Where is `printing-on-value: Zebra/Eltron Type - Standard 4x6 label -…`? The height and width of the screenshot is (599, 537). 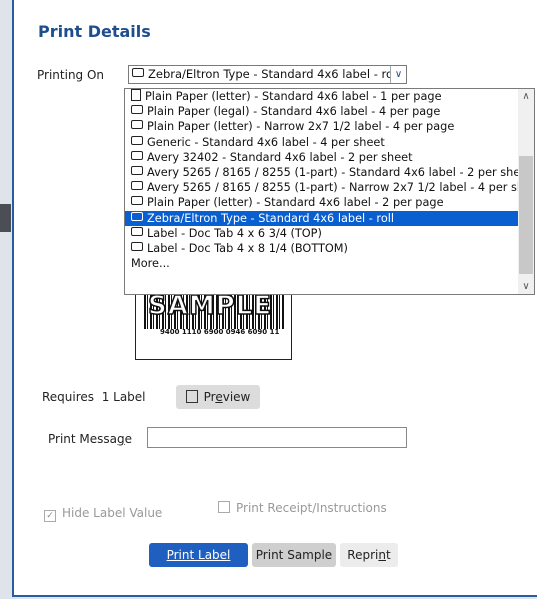
printing-on-value: Zebra/Eltron Type - Standard 4x6 label -… is located at coordinates (271, 74).